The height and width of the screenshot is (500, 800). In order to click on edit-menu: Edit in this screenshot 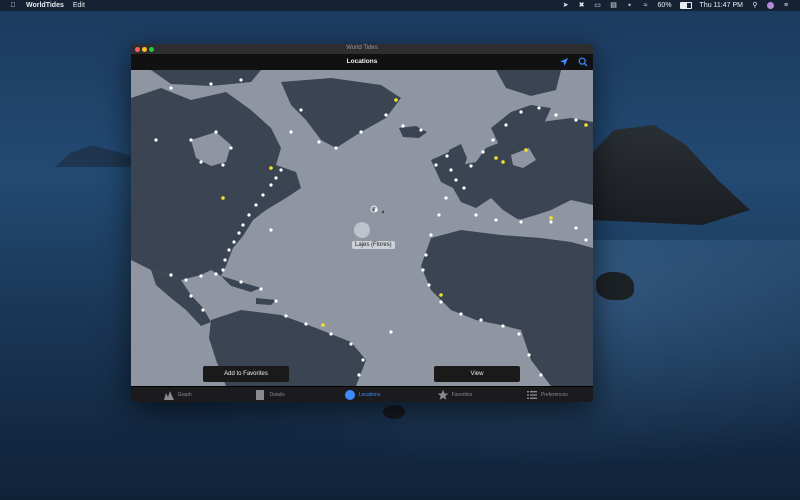, I will do `click(79, 5)`.